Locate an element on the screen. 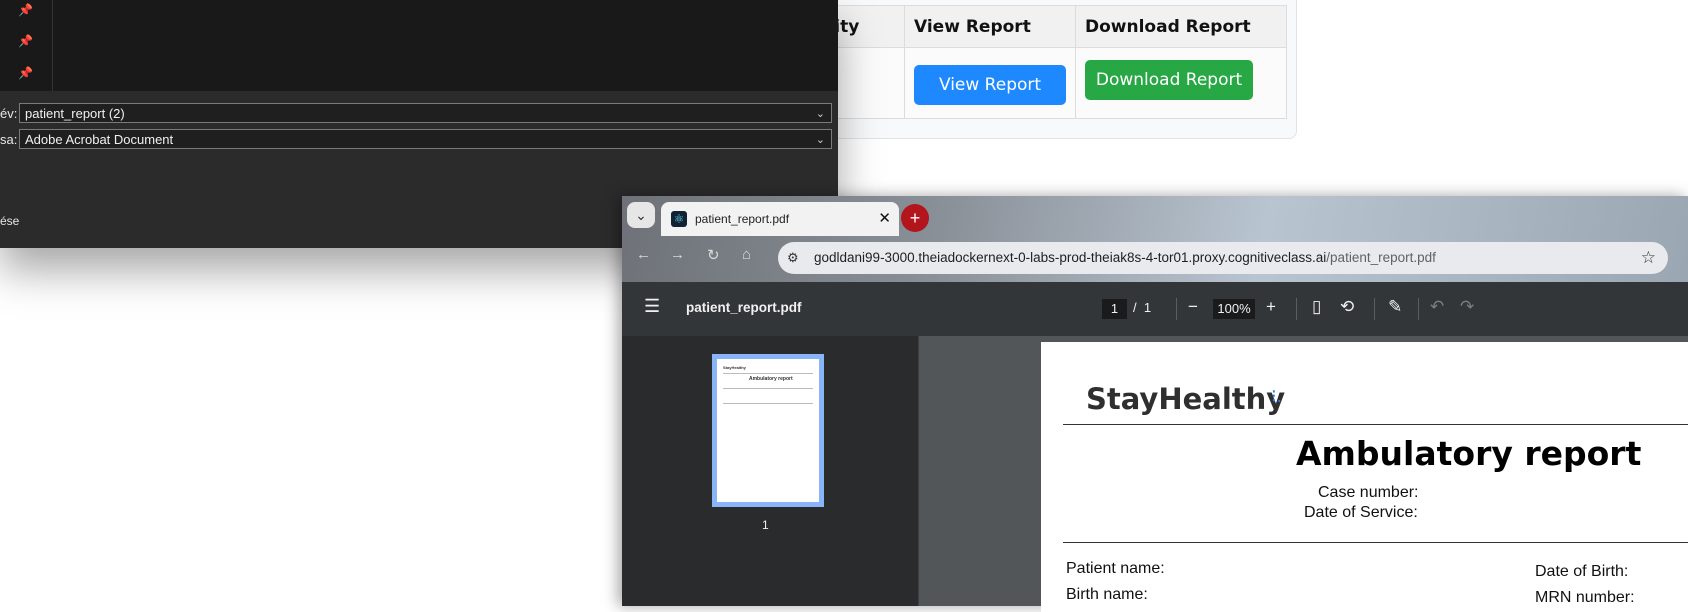  thumbnail-title: Ambulatory report is located at coordinates (771, 379).